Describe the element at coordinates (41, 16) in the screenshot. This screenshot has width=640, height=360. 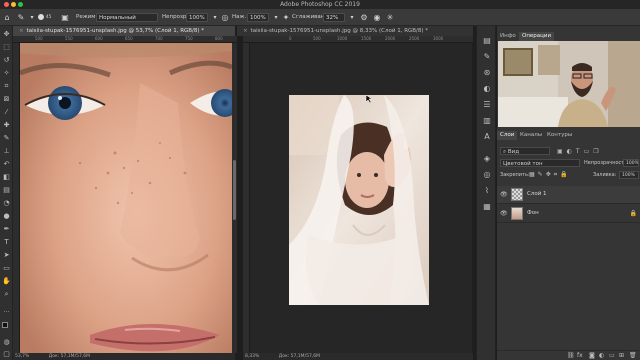
I see `brush-dot-icon` at that location.